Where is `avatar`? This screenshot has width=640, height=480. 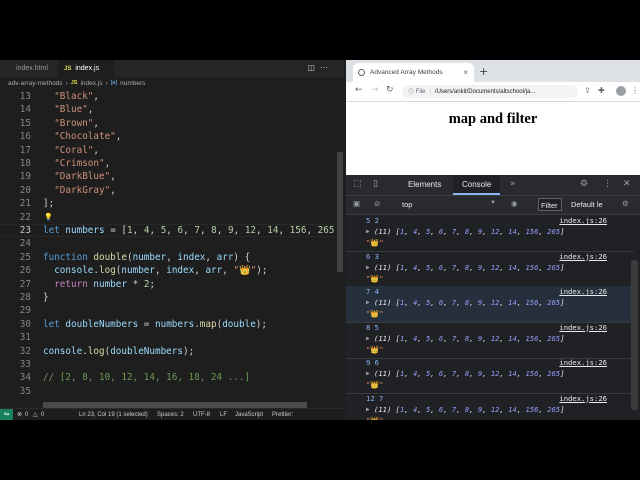 avatar is located at coordinates (621, 91).